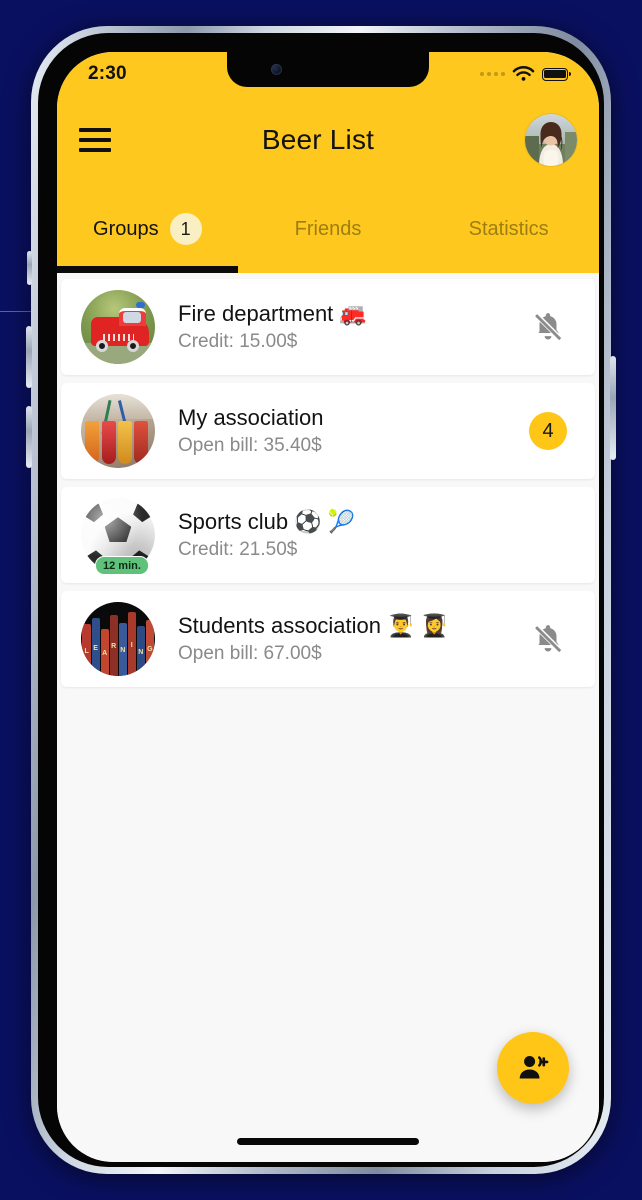 This screenshot has height=1200, width=642. I want to click on group-text-block: My association Open bill: 35.40$, so click(351, 431).